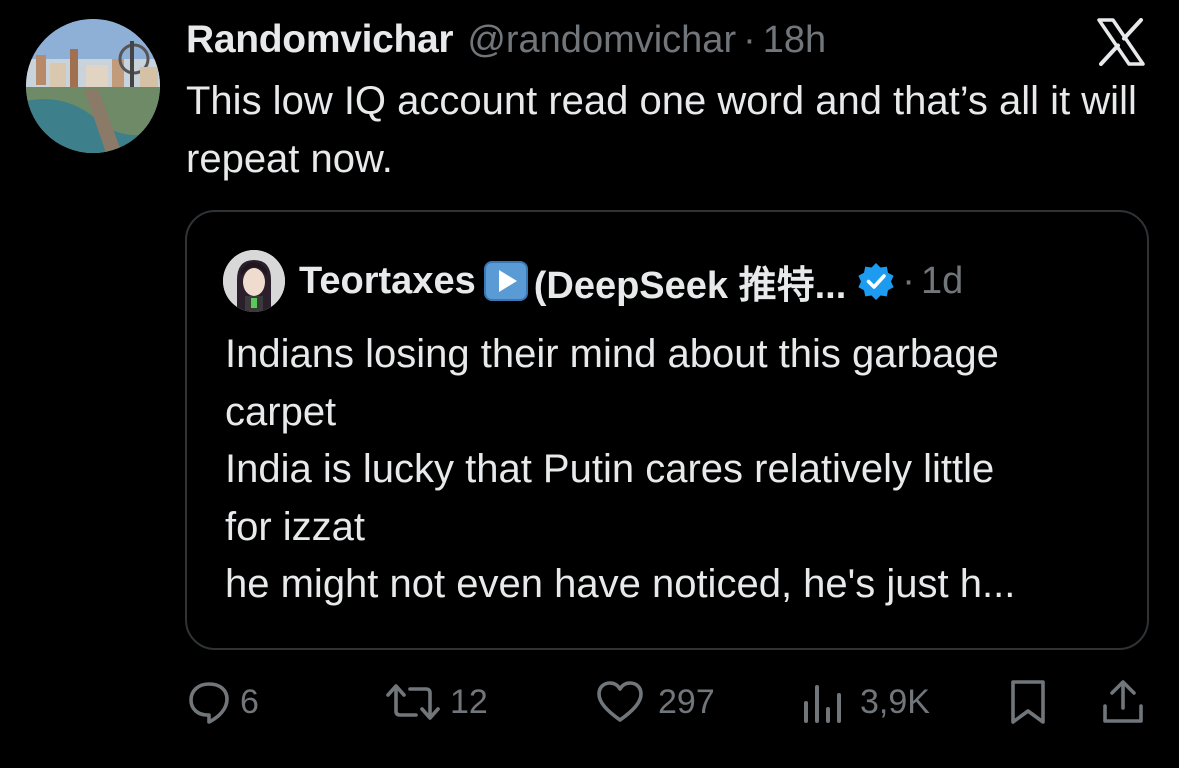 This screenshot has height=768, width=1179. I want to click on share-button, so click(1123, 702).